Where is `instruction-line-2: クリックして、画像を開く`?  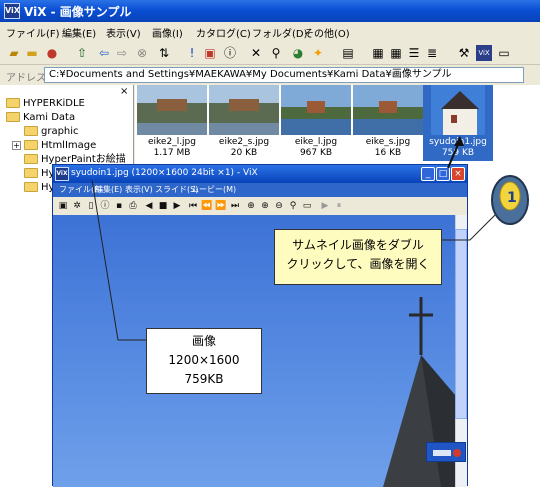 instruction-line-2: クリックして、画像を開く is located at coordinates (358, 264).